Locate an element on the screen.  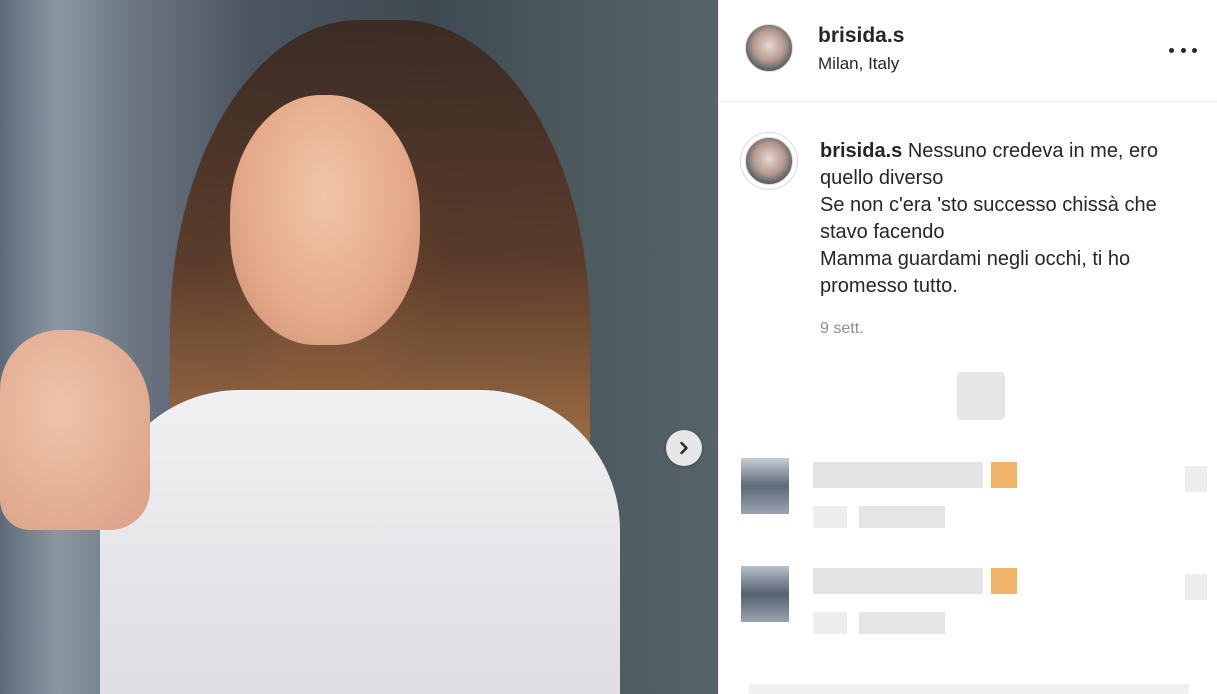
caption-avatar is located at coordinates (769, 161).